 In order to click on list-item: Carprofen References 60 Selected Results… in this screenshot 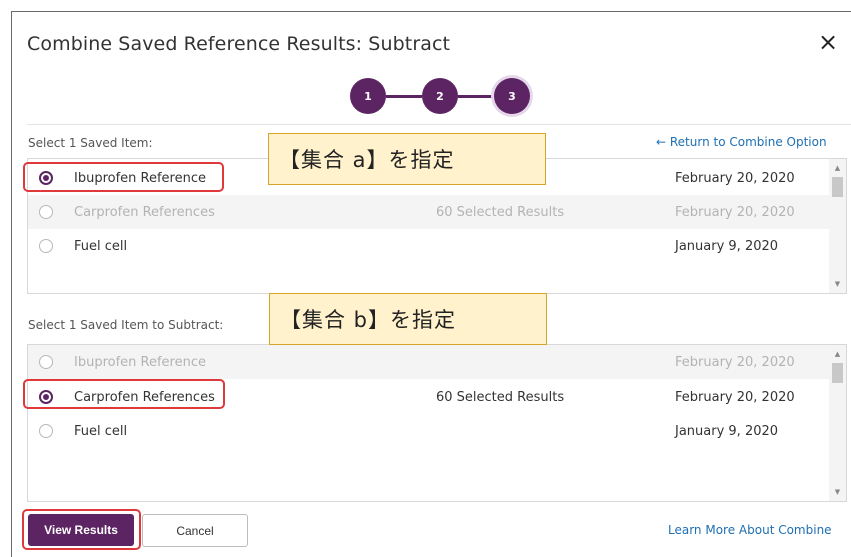, I will do `click(429, 212)`.